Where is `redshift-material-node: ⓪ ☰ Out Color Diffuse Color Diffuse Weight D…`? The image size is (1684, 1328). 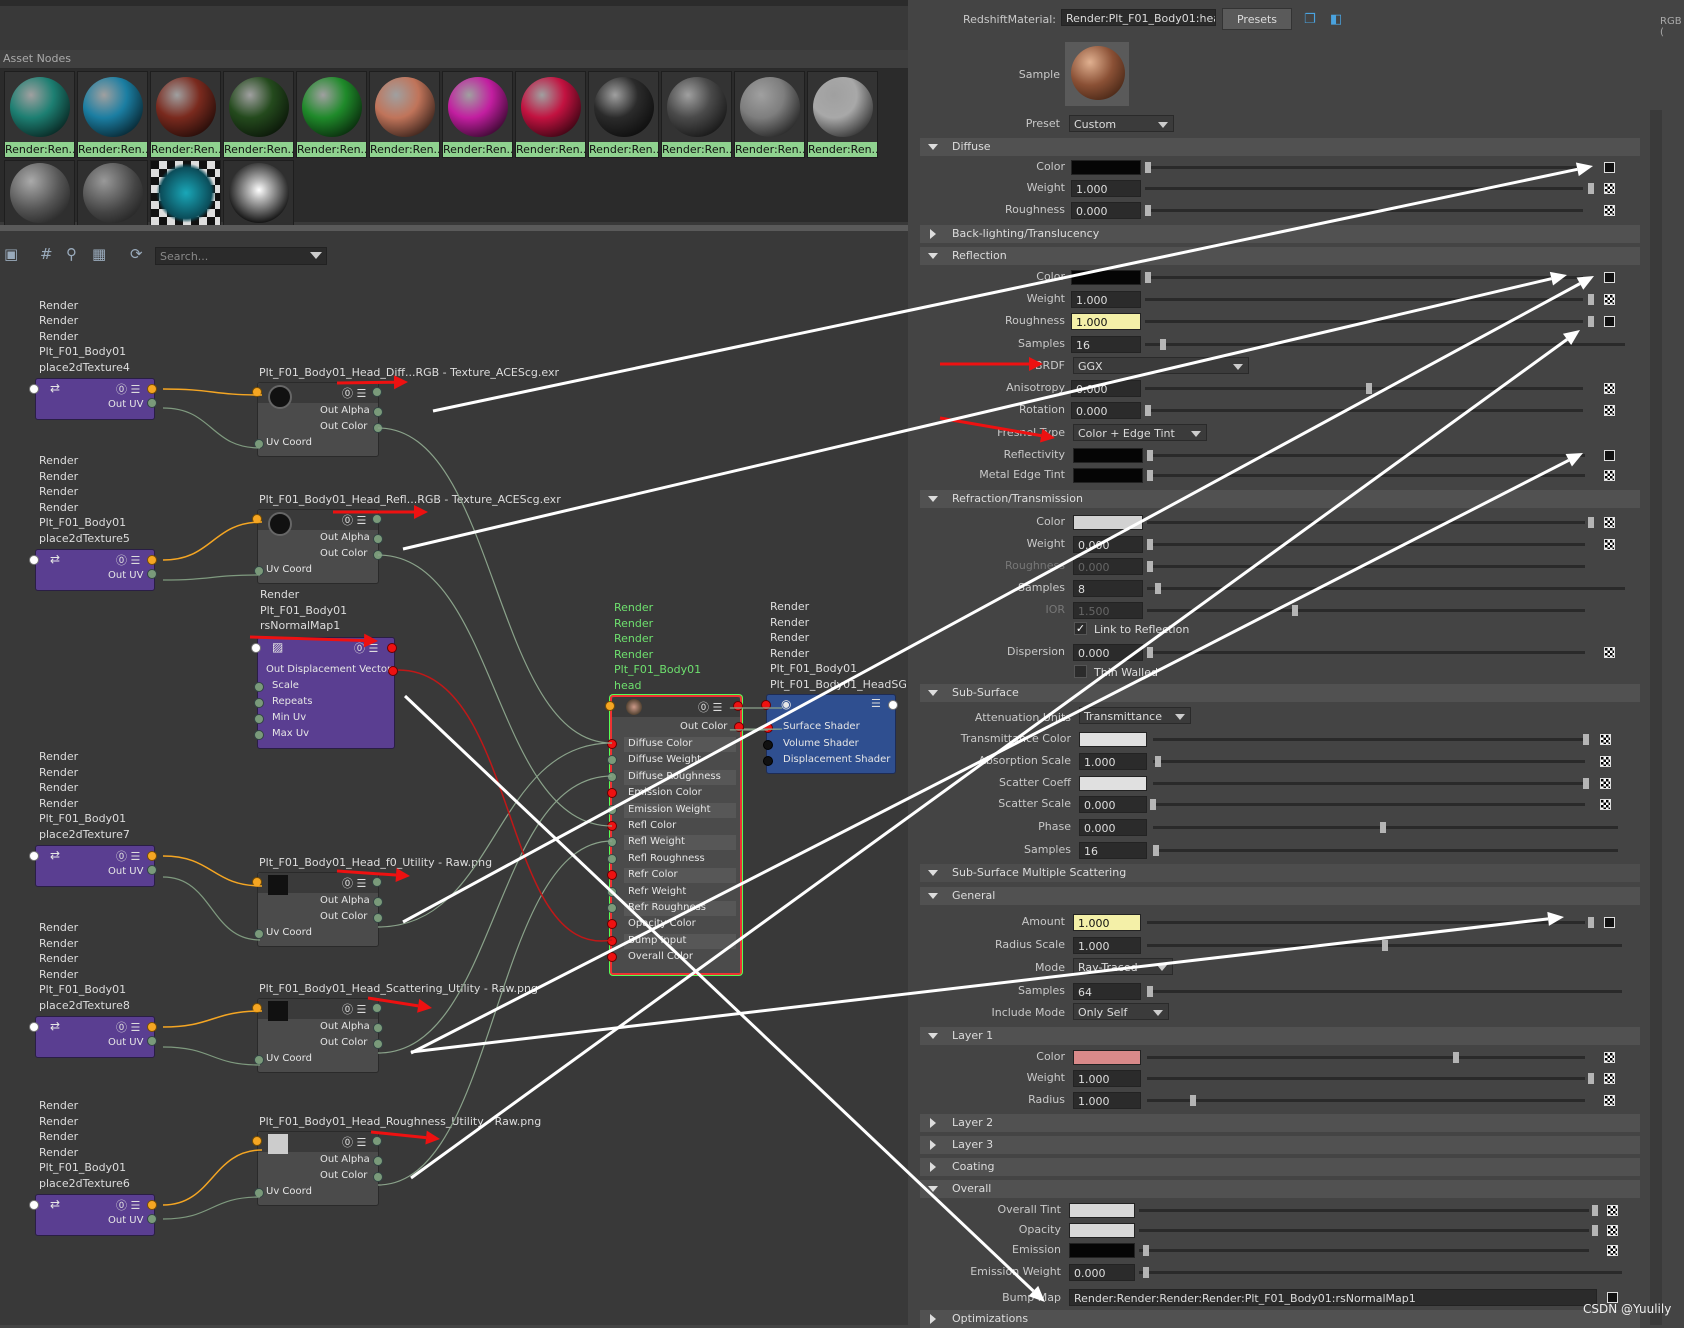
redshift-material-node: ⓪ ☰ Out Color Diffuse Color Diffuse Weight D… is located at coordinates (676, 835).